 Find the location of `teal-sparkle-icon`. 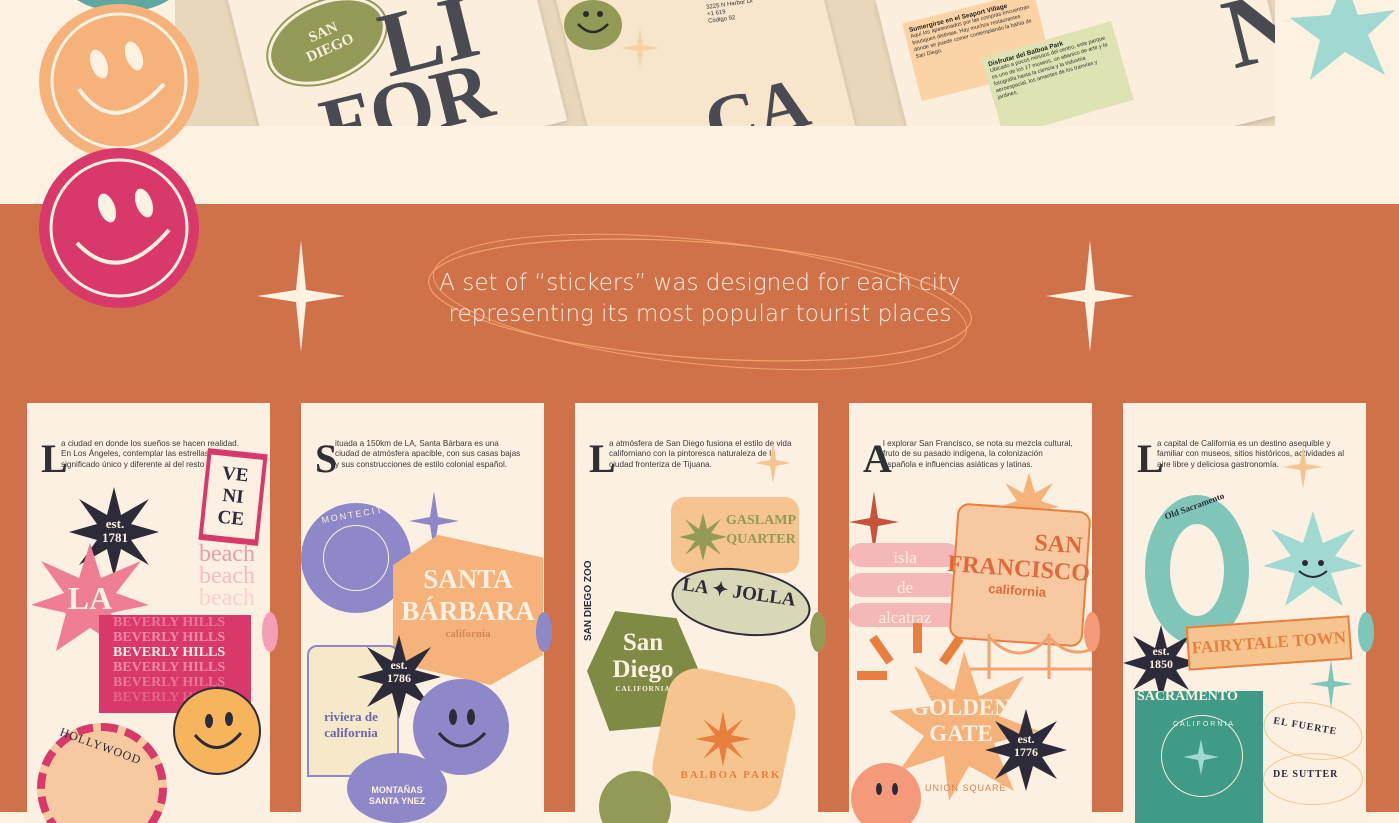

teal-sparkle-icon is located at coordinates (1331, 684).